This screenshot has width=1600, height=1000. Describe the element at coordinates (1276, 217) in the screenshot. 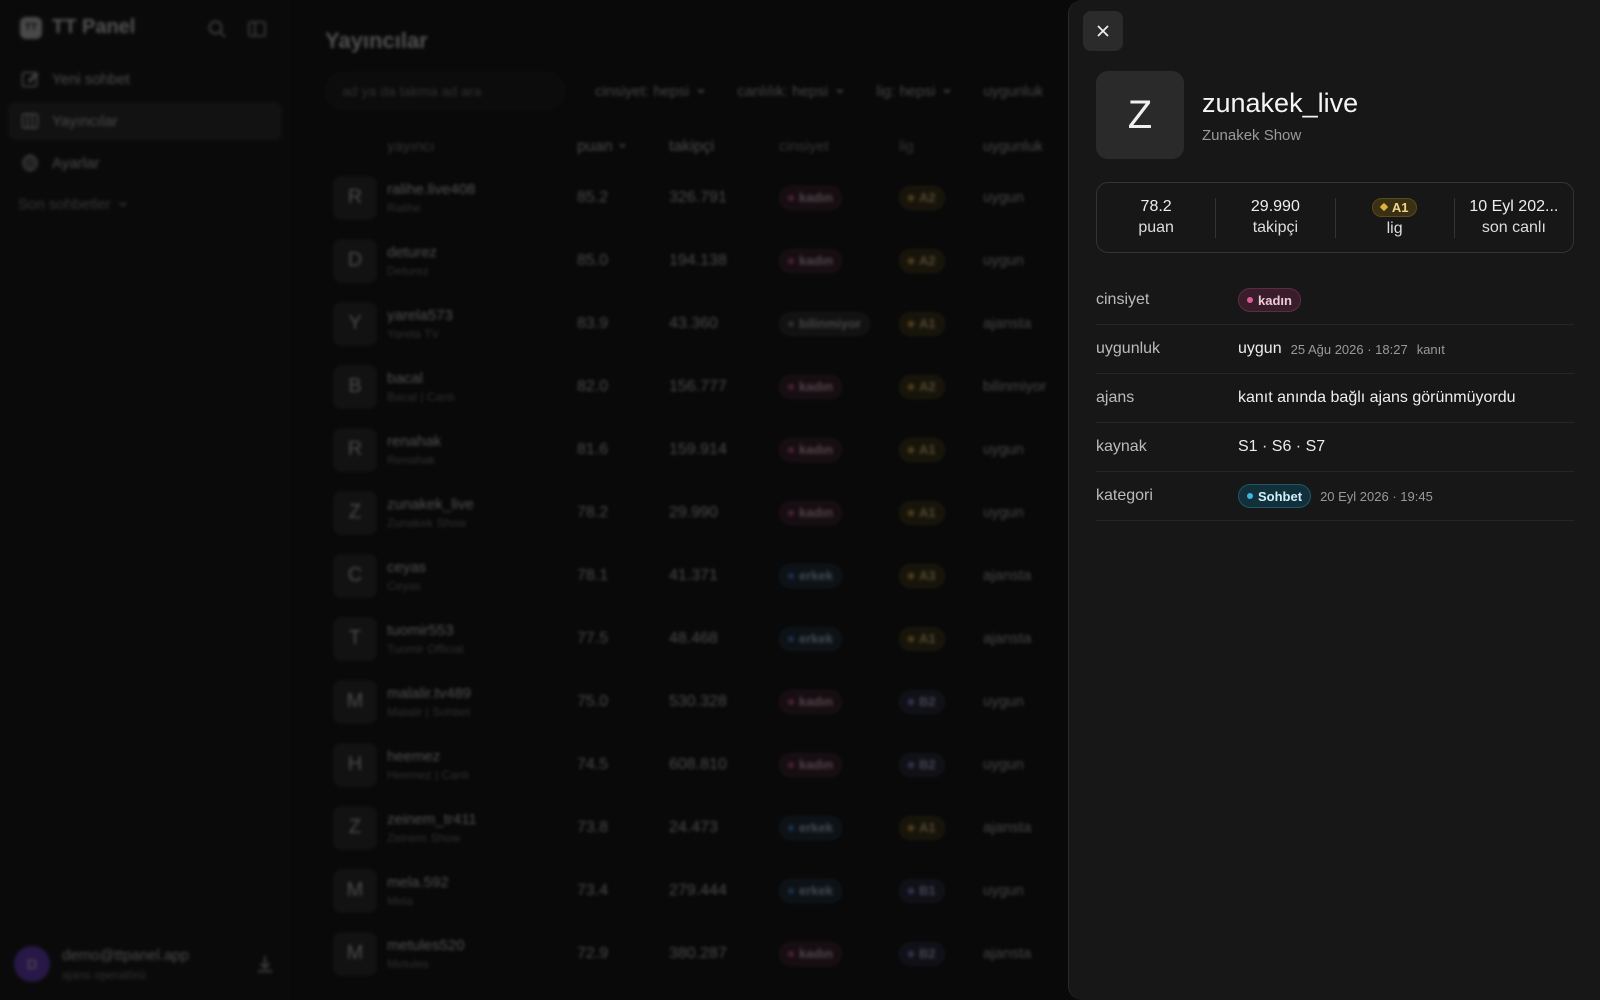

I see `stat-followers: 29.990 takipçi` at that location.